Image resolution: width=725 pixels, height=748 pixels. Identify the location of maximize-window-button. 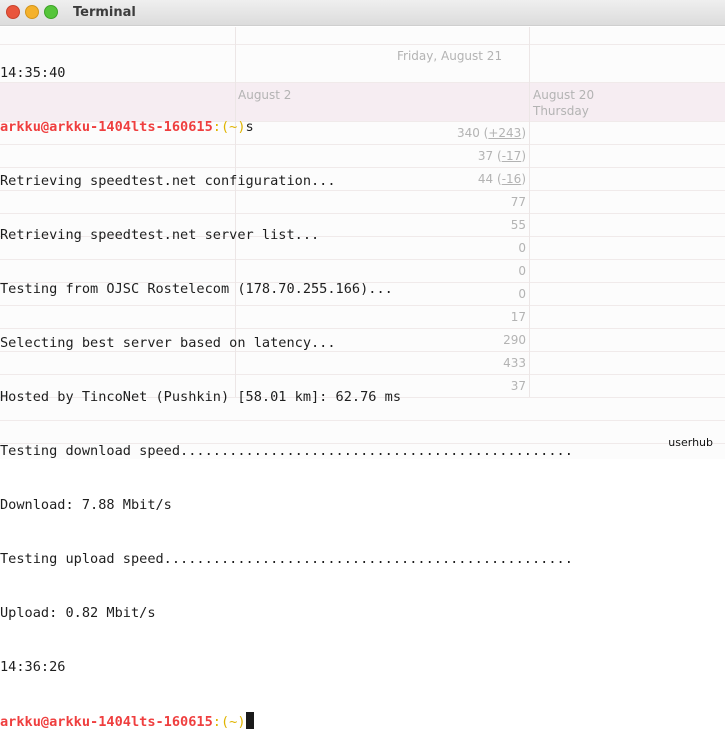
(51, 12).